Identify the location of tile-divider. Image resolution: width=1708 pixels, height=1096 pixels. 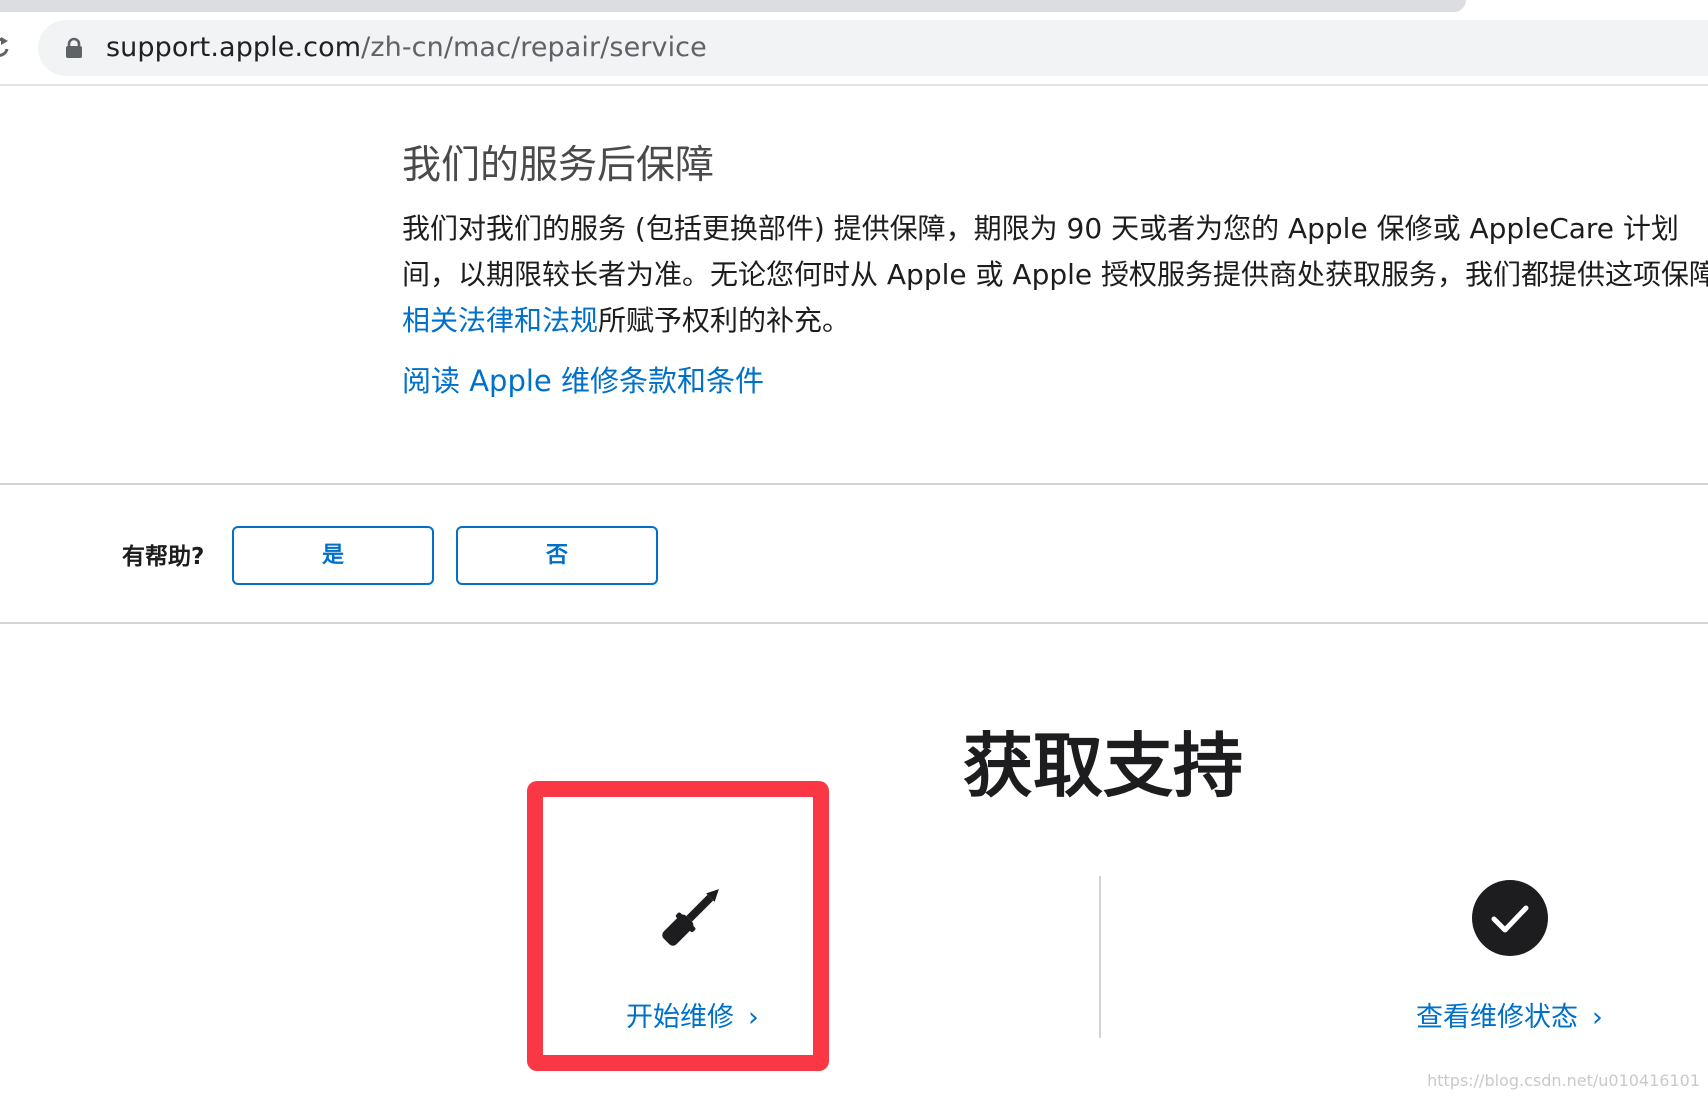
(1100, 957).